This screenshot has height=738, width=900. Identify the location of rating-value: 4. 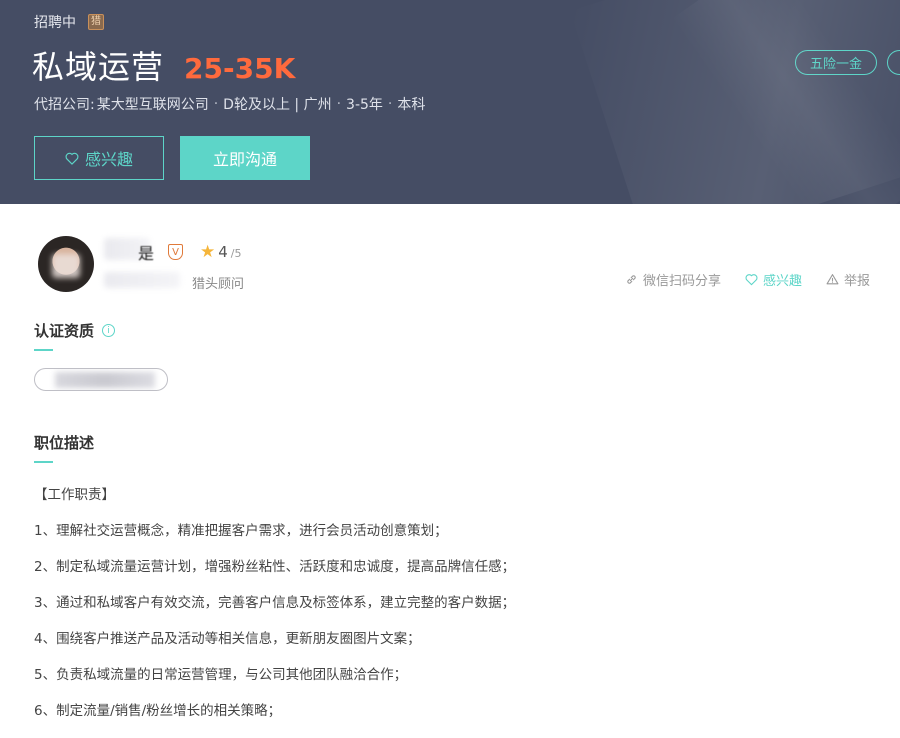
(223, 252).